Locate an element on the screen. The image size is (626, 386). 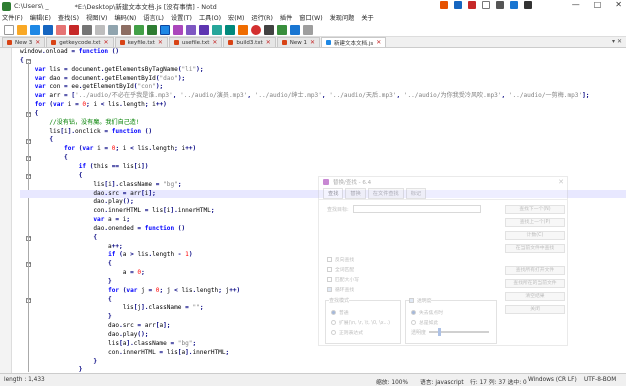
list-icon is located at coordinates (528, 5).